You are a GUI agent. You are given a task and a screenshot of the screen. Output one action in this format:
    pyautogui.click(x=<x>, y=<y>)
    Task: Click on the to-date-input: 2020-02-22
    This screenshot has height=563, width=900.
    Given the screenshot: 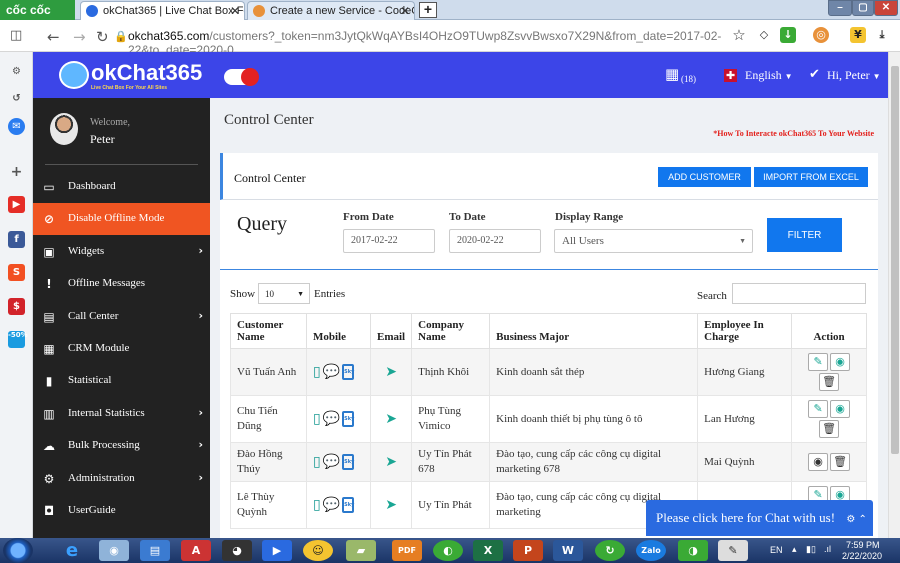 What is the action you would take?
    pyautogui.click(x=495, y=241)
    